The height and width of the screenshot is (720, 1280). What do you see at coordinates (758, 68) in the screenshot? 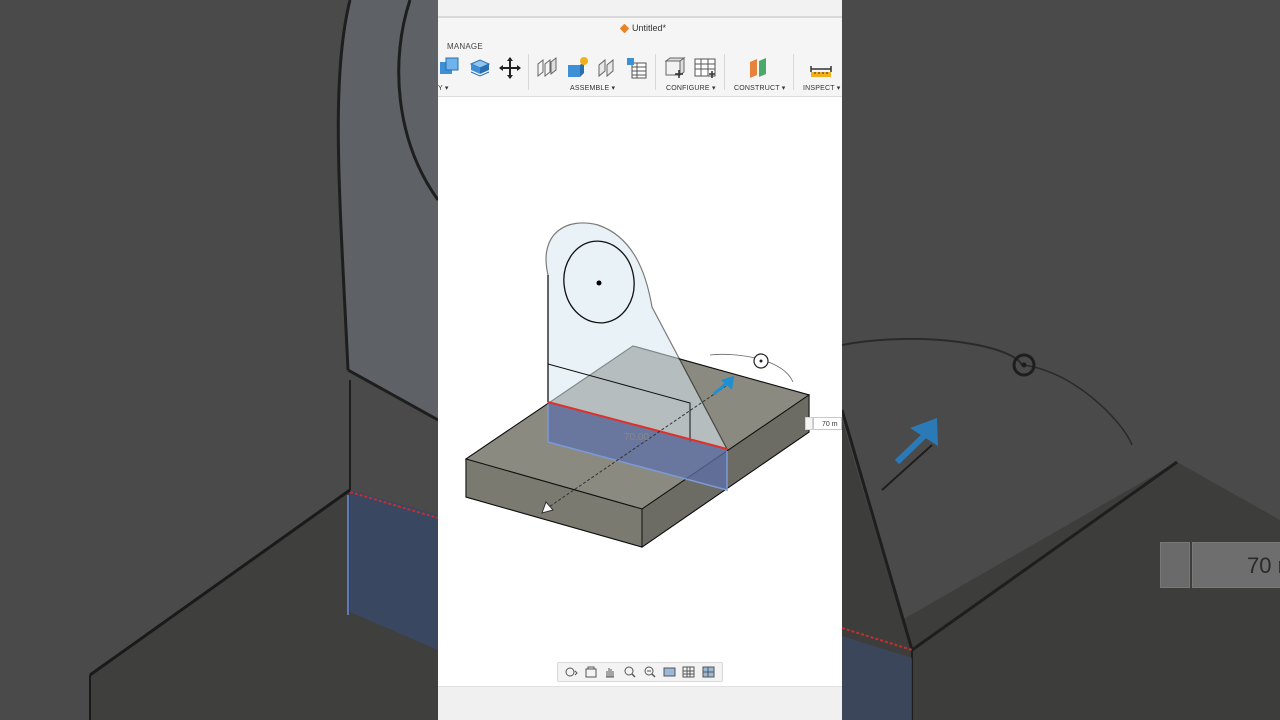
I see `offset-plane-icon` at bounding box center [758, 68].